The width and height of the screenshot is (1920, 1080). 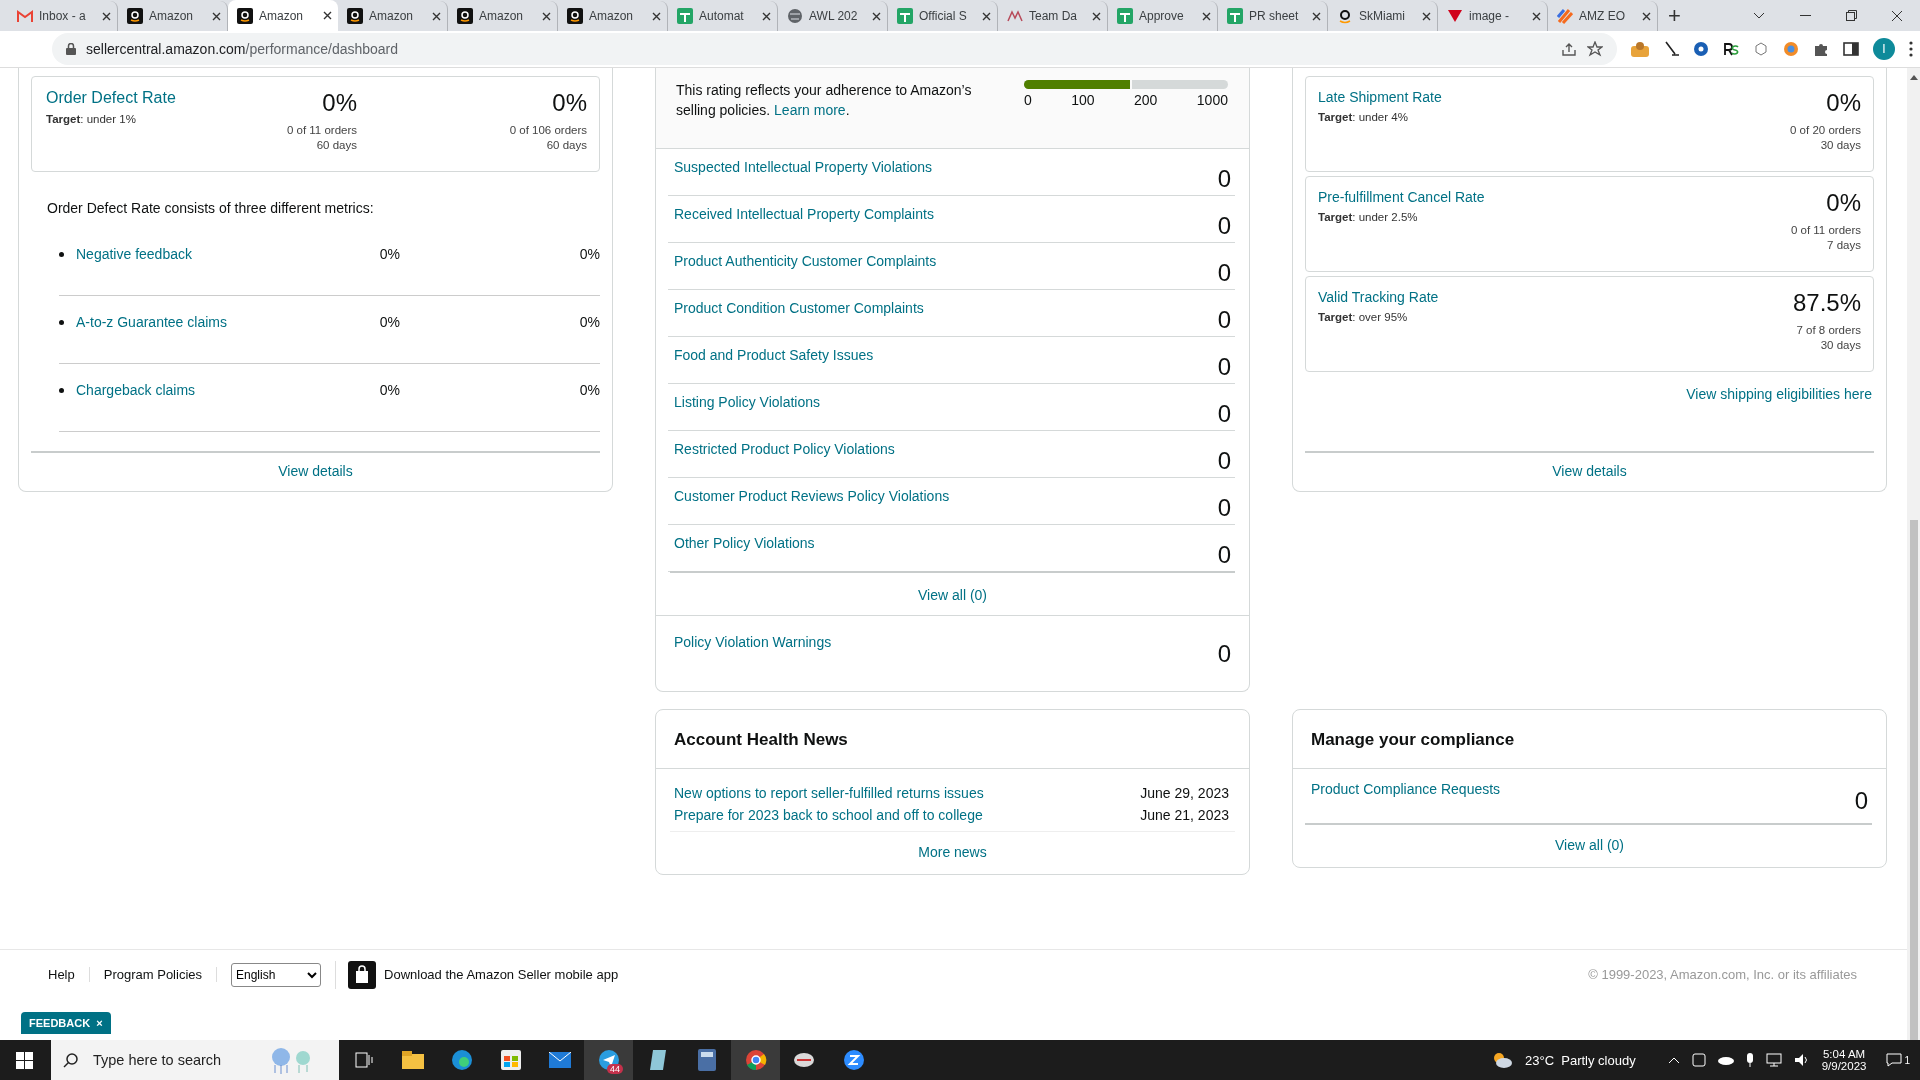 I want to click on star-icon, so click(x=1595, y=49).